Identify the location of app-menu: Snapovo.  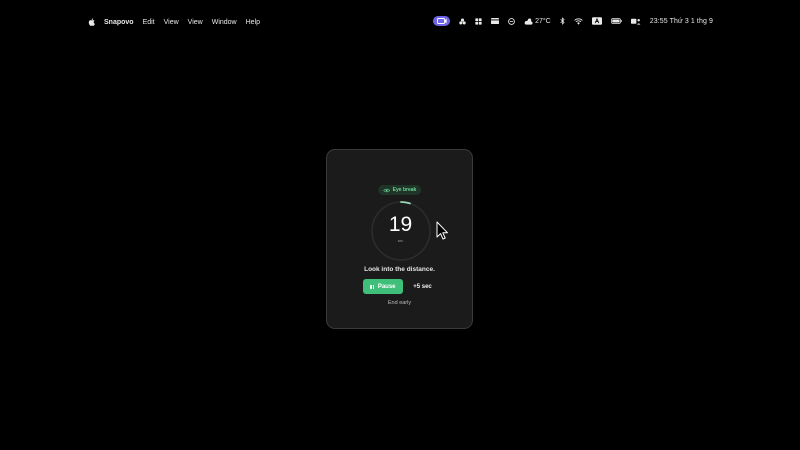
(119, 22).